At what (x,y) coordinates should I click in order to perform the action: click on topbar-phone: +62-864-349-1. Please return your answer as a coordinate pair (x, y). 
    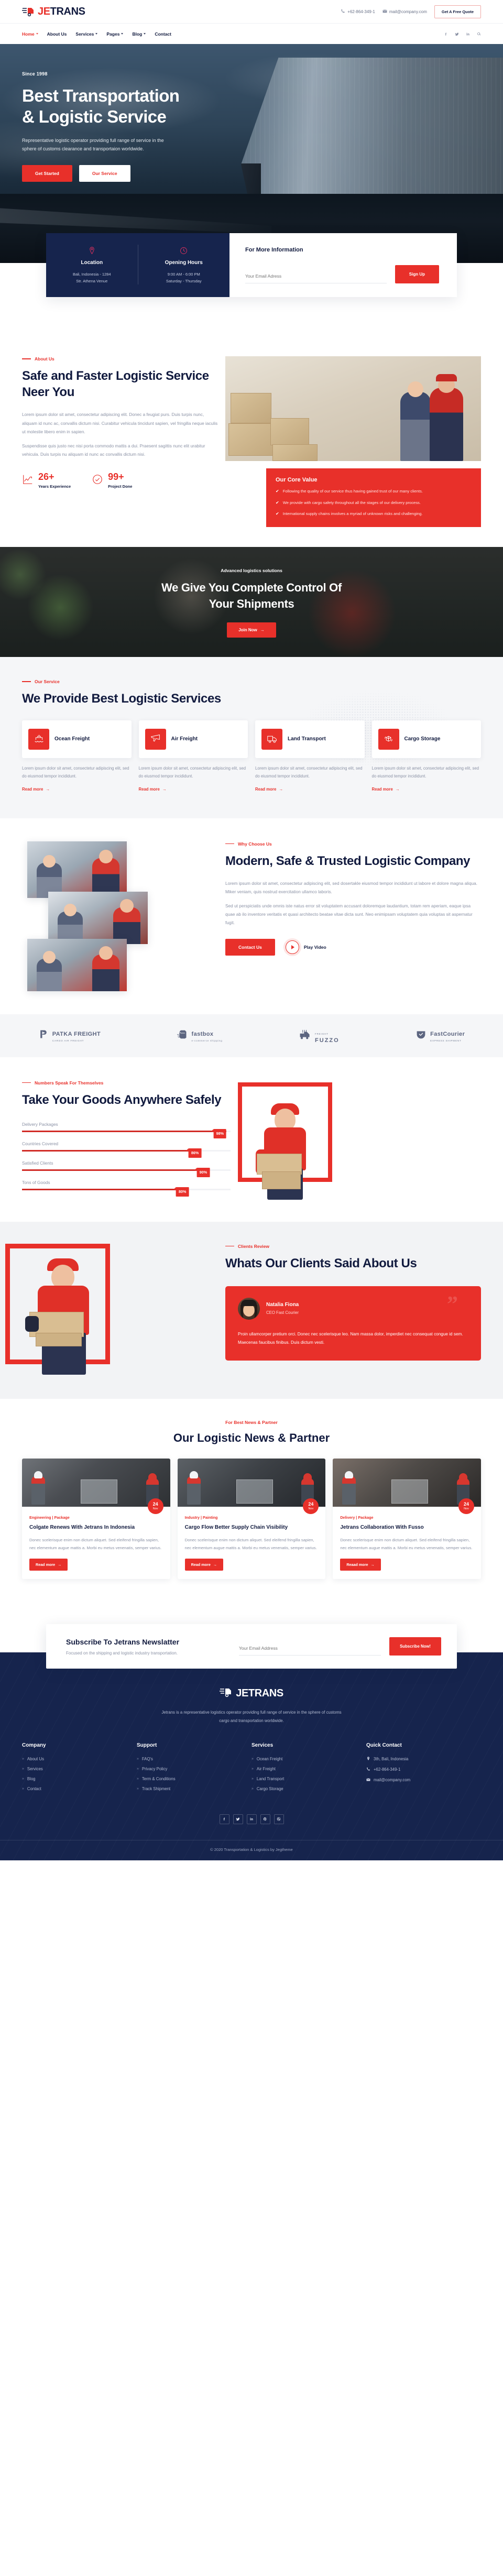
    Looking at the image, I should click on (358, 12).